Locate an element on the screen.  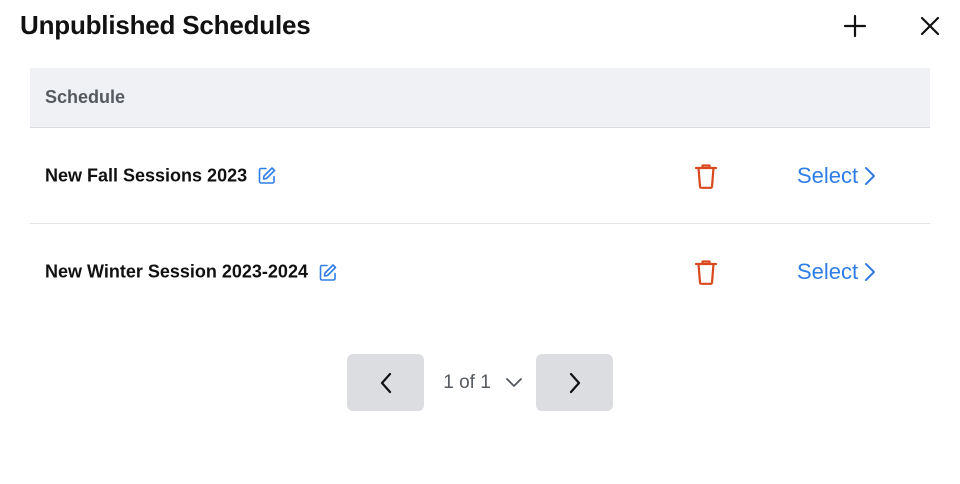
next-page-button is located at coordinates (574, 382).